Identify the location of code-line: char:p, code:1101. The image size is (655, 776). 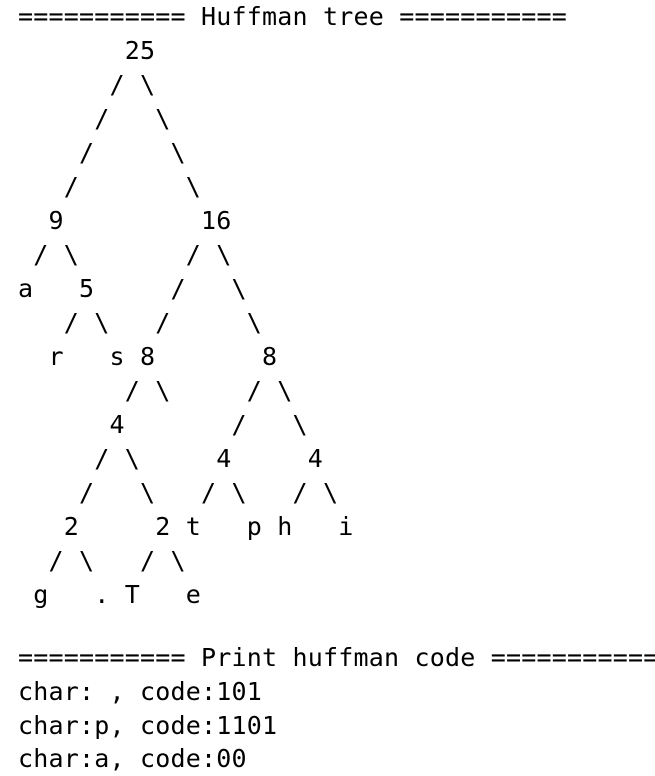
(148, 725).